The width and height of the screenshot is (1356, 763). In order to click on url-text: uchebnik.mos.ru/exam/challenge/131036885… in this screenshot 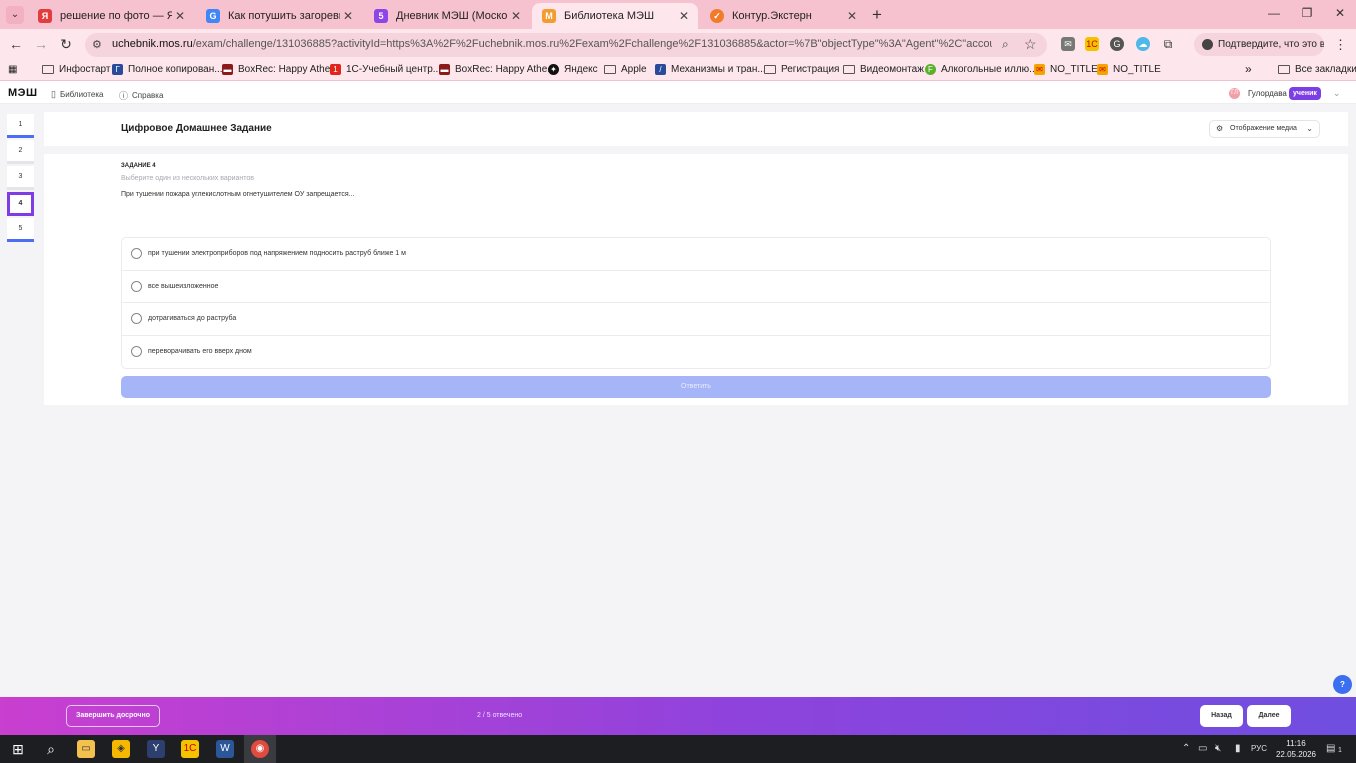, I will do `click(552, 44)`.